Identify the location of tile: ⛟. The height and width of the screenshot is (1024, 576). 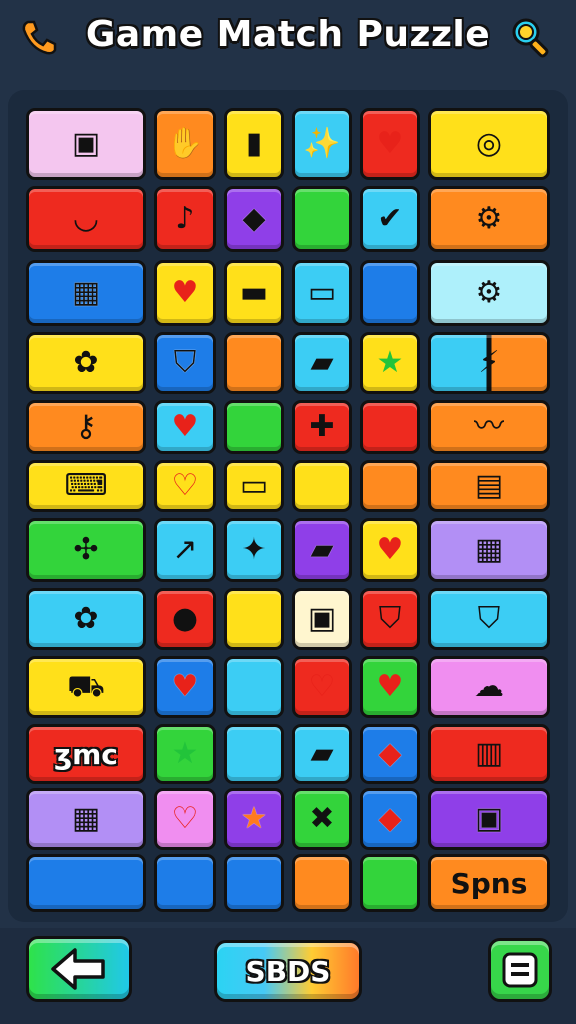
(86, 687).